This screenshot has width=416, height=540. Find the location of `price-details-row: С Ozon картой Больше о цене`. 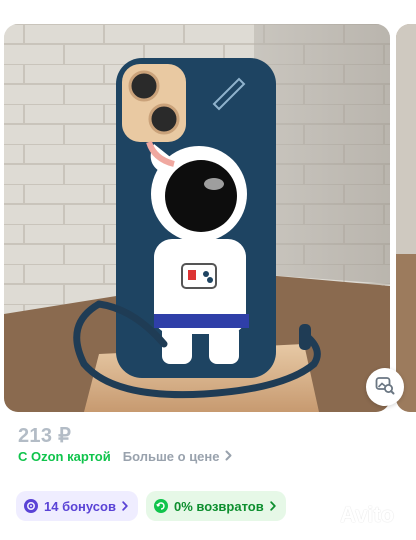

price-details-row: С Ozon картой Больше о цене is located at coordinates (125, 456).